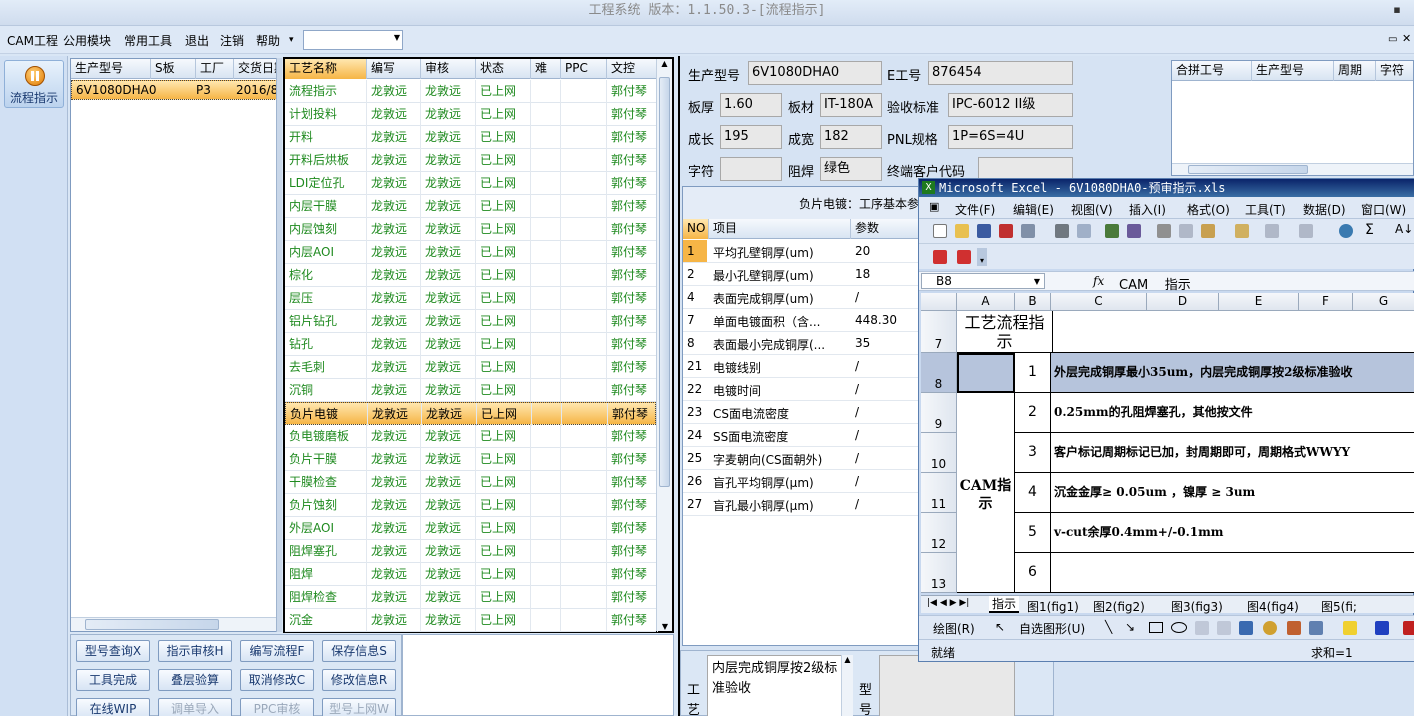 Image resolution: width=1414 pixels, height=716 pixels. Describe the element at coordinates (1404, 229) in the screenshot. I see `sort-icon: A↓` at that location.